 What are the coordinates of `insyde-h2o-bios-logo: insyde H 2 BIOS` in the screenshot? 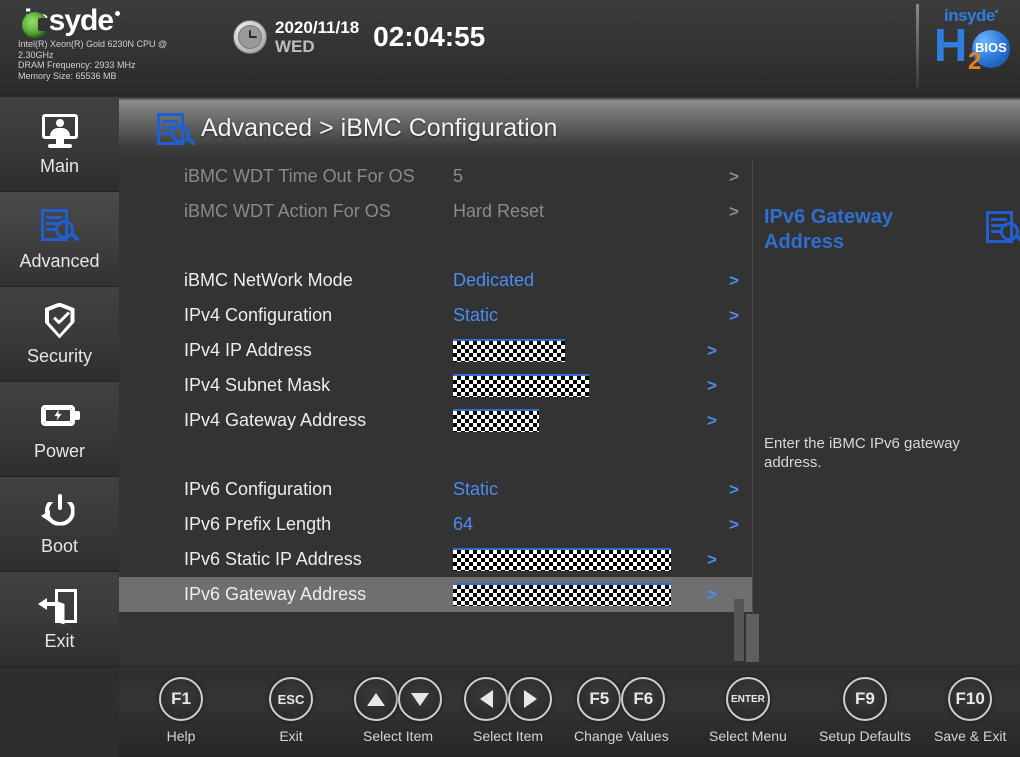 It's located at (963, 46).